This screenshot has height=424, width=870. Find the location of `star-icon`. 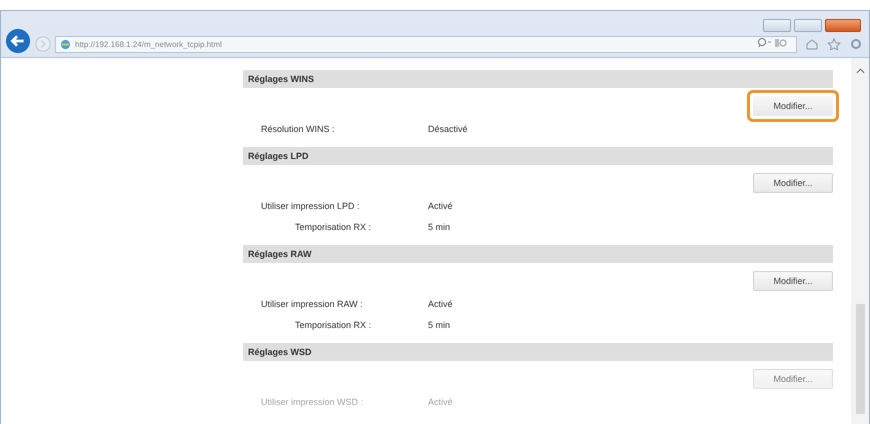

star-icon is located at coordinates (834, 44).